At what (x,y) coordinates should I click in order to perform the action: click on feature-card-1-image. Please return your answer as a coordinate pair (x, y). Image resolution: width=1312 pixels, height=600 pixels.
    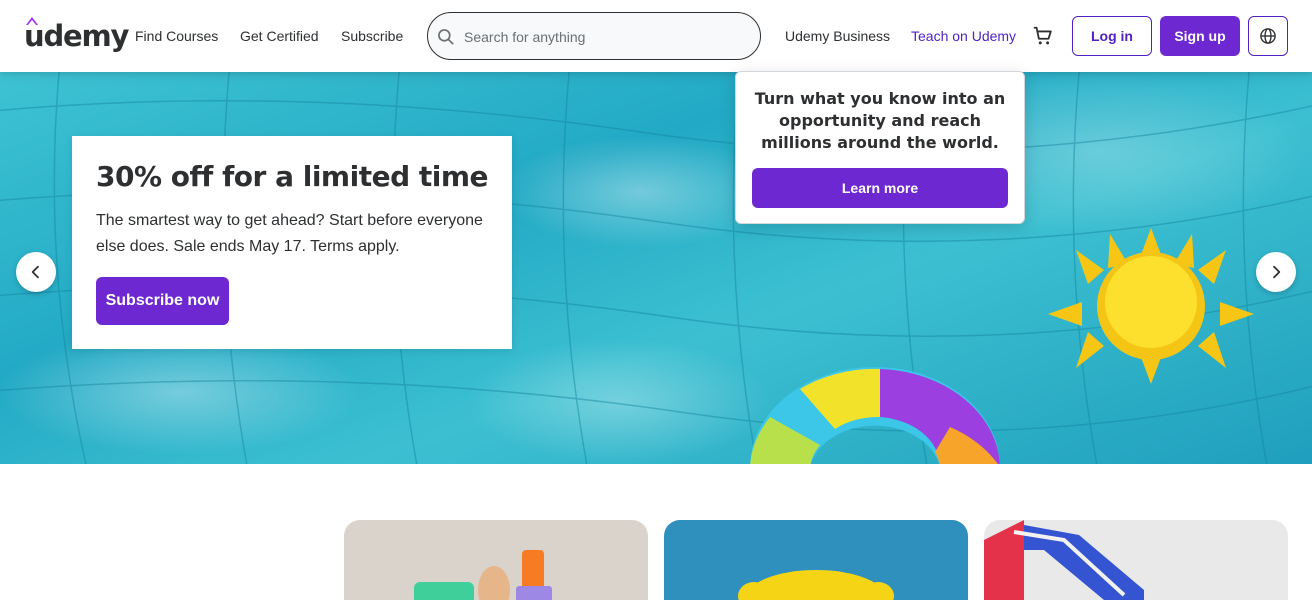
    Looking at the image, I should click on (483, 575).